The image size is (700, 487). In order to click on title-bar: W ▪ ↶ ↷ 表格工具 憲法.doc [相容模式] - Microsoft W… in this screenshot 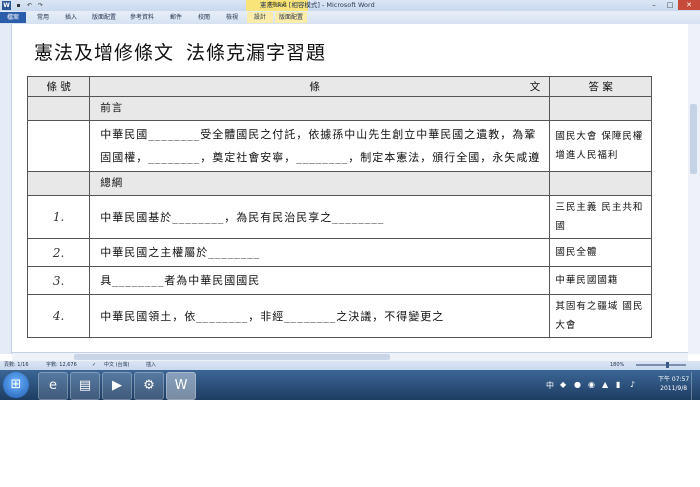, I will do `click(350, 5)`.